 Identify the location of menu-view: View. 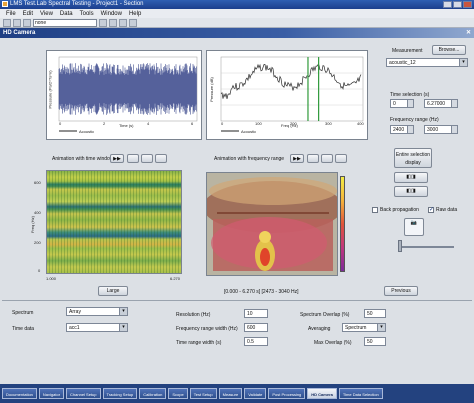
(46, 14).